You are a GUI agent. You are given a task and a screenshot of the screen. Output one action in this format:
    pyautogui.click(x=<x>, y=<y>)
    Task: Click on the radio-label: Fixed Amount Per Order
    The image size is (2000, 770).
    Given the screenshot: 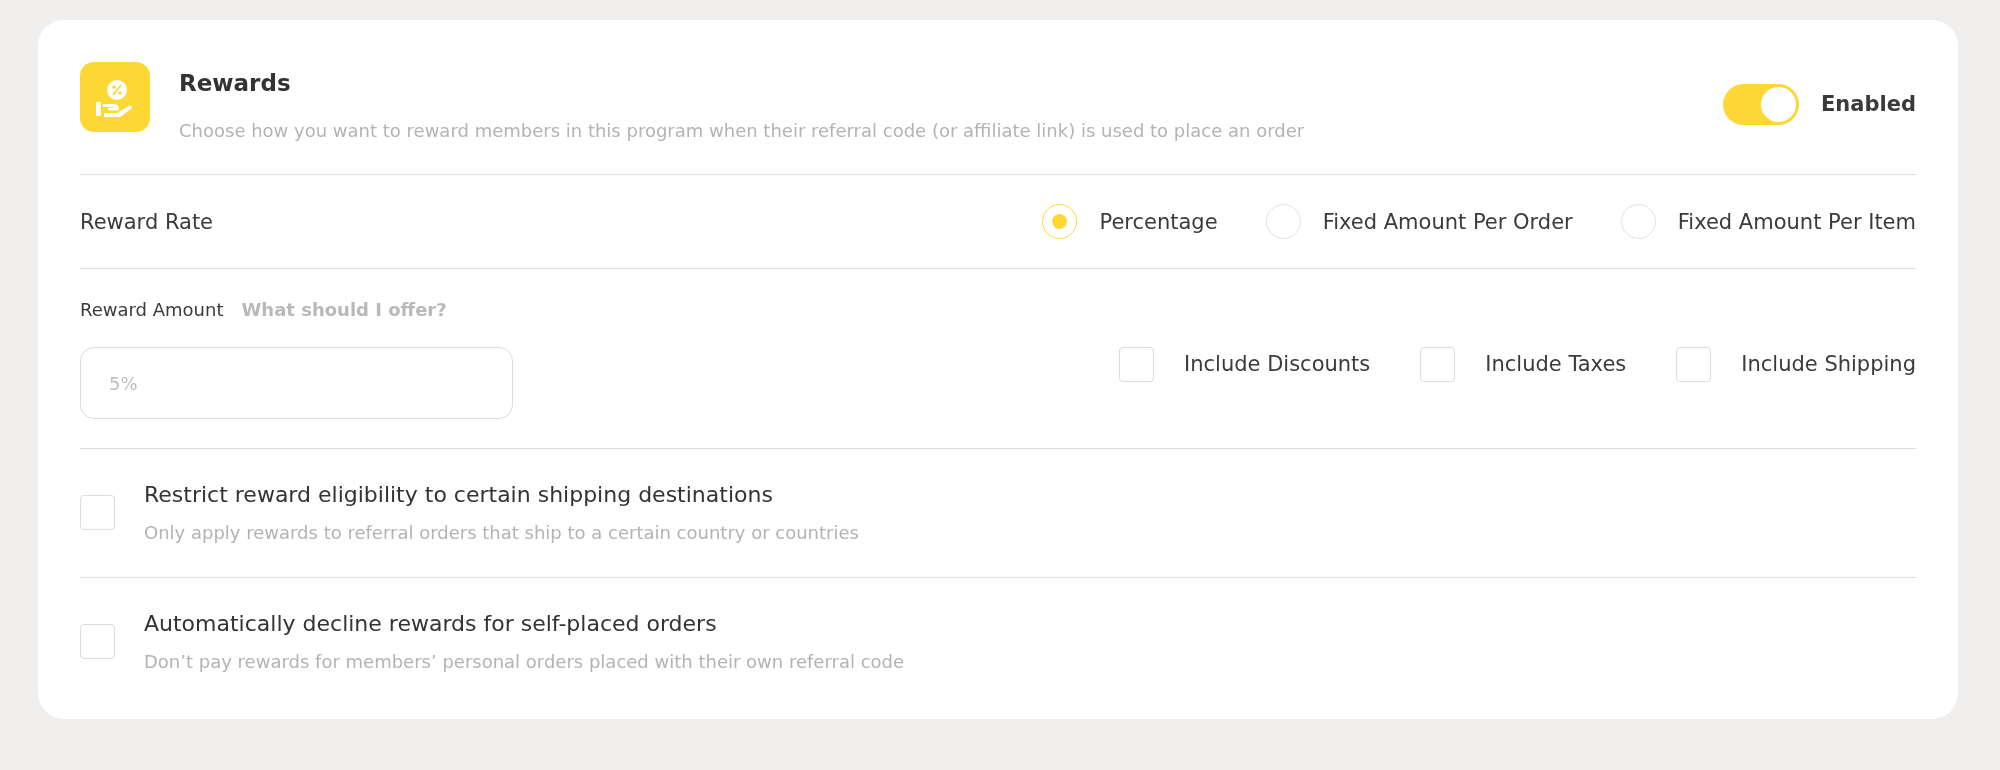 What is the action you would take?
    pyautogui.click(x=1447, y=221)
    